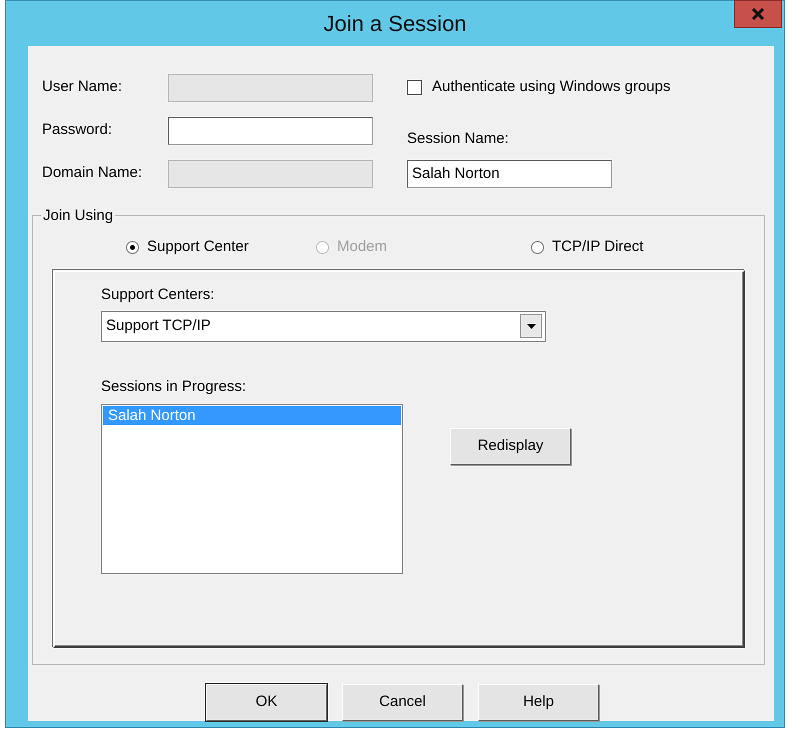  I want to click on field-label: Sessions in Progress:, so click(174, 386).